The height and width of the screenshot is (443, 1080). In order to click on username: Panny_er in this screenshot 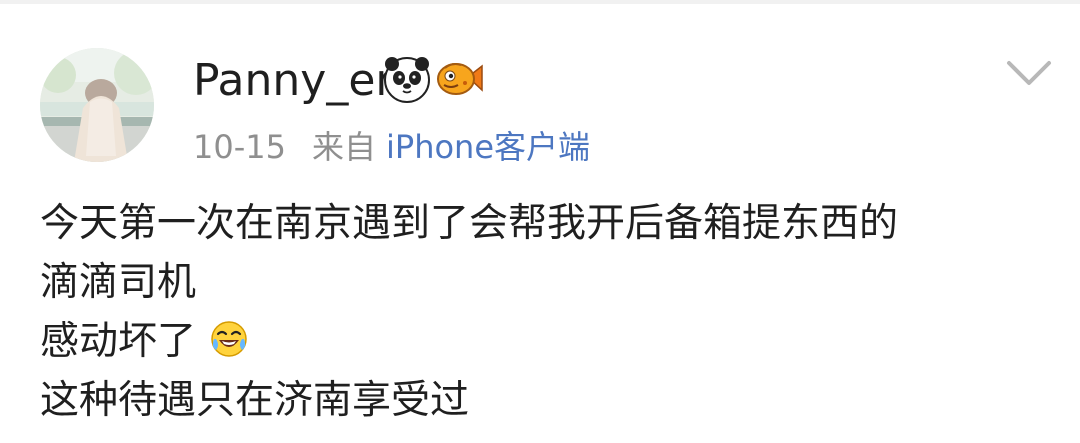, I will do `click(293, 81)`.